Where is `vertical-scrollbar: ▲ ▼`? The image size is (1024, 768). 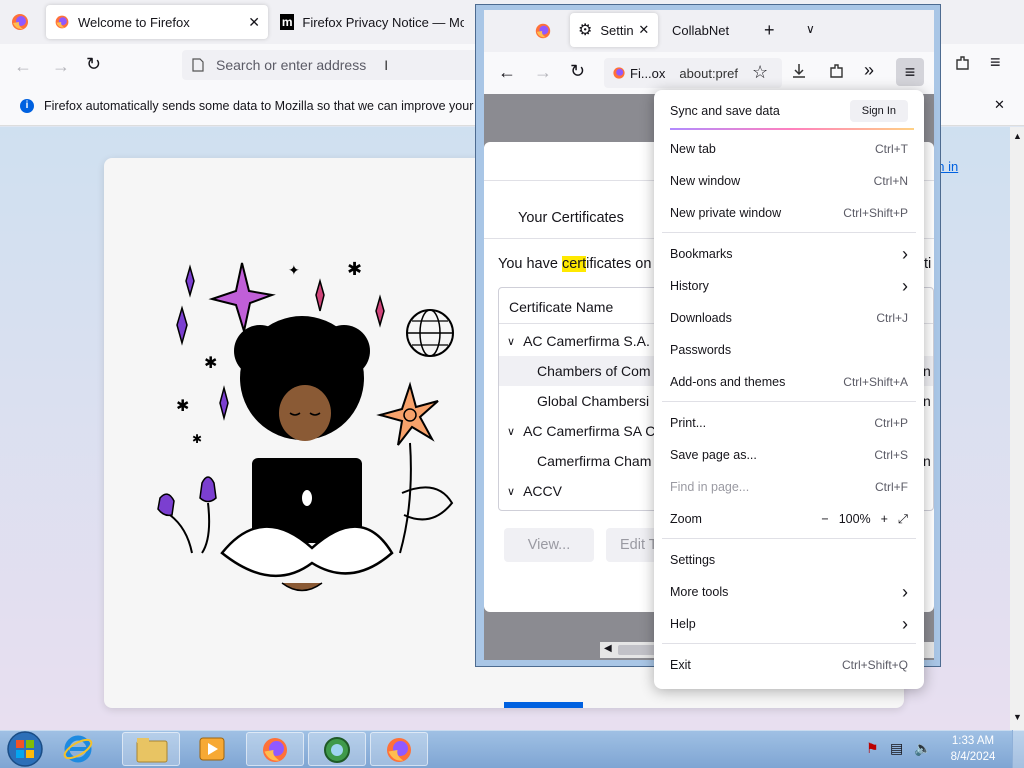 vertical-scrollbar: ▲ ▼ is located at coordinates (1017, 428).